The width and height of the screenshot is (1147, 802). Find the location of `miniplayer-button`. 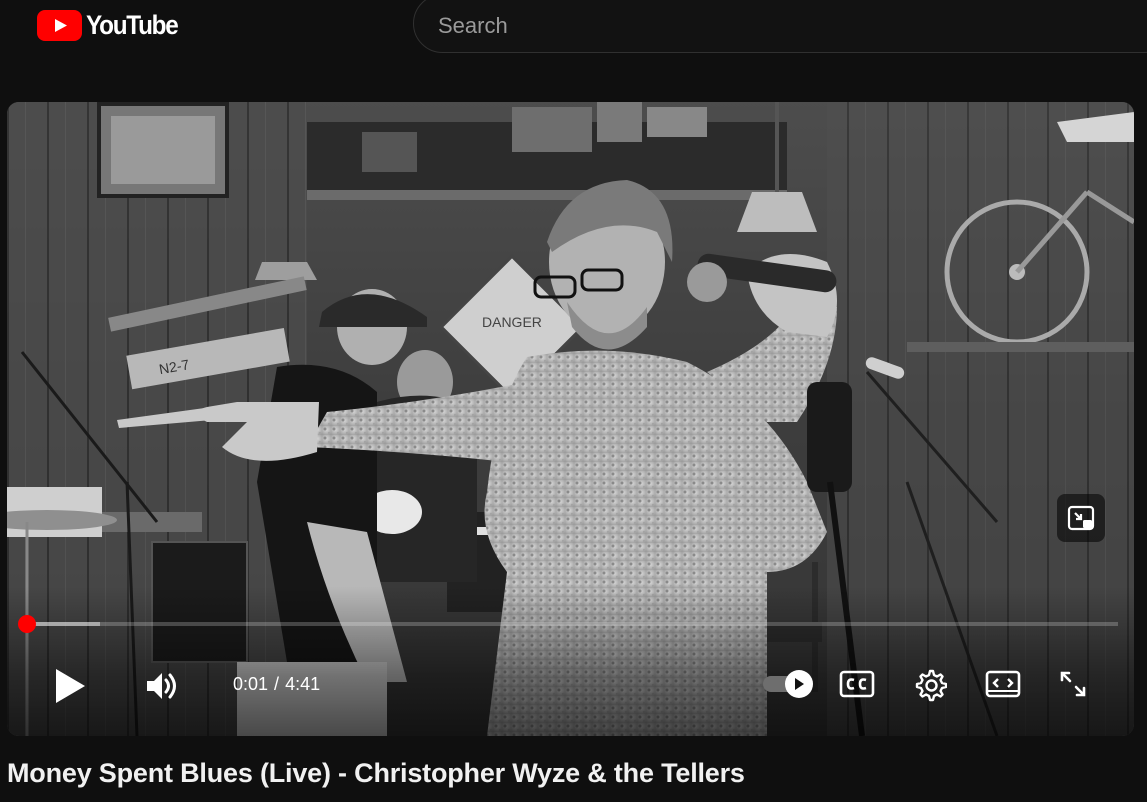

miniplayer-button is located at coordinates (1081, 518).